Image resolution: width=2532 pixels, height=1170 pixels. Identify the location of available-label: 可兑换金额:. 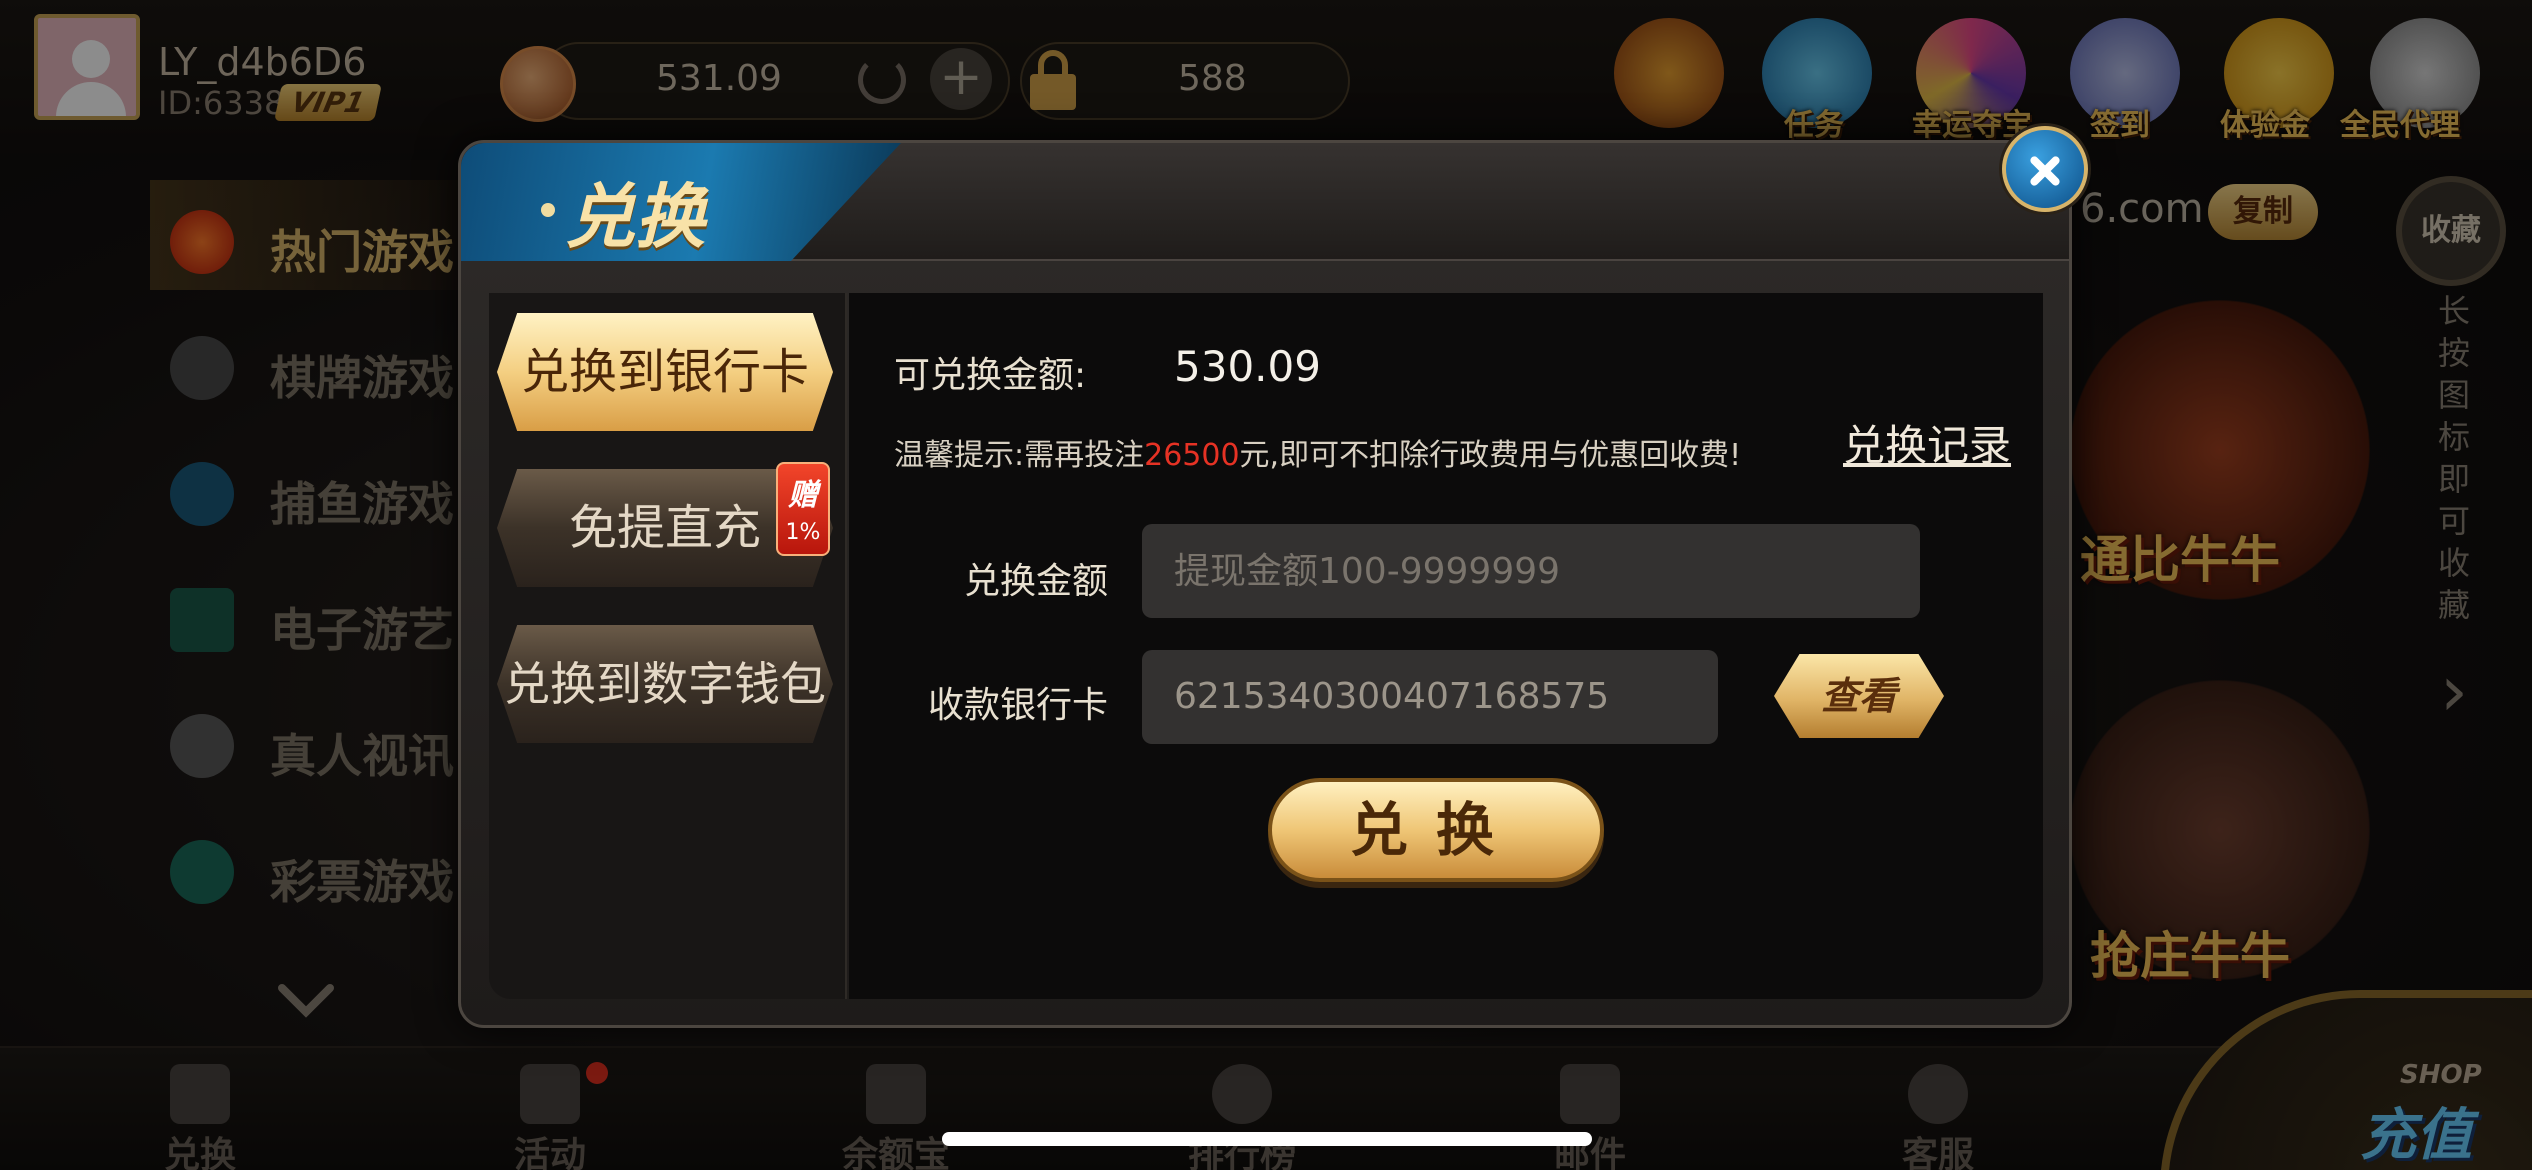
(990, 375).